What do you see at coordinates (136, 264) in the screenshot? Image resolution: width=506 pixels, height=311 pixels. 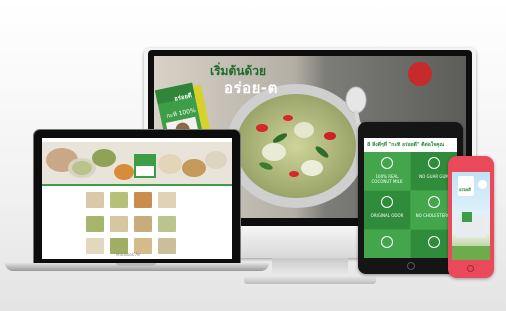 I see `macbook-notch` at bounding box center [136, 264].